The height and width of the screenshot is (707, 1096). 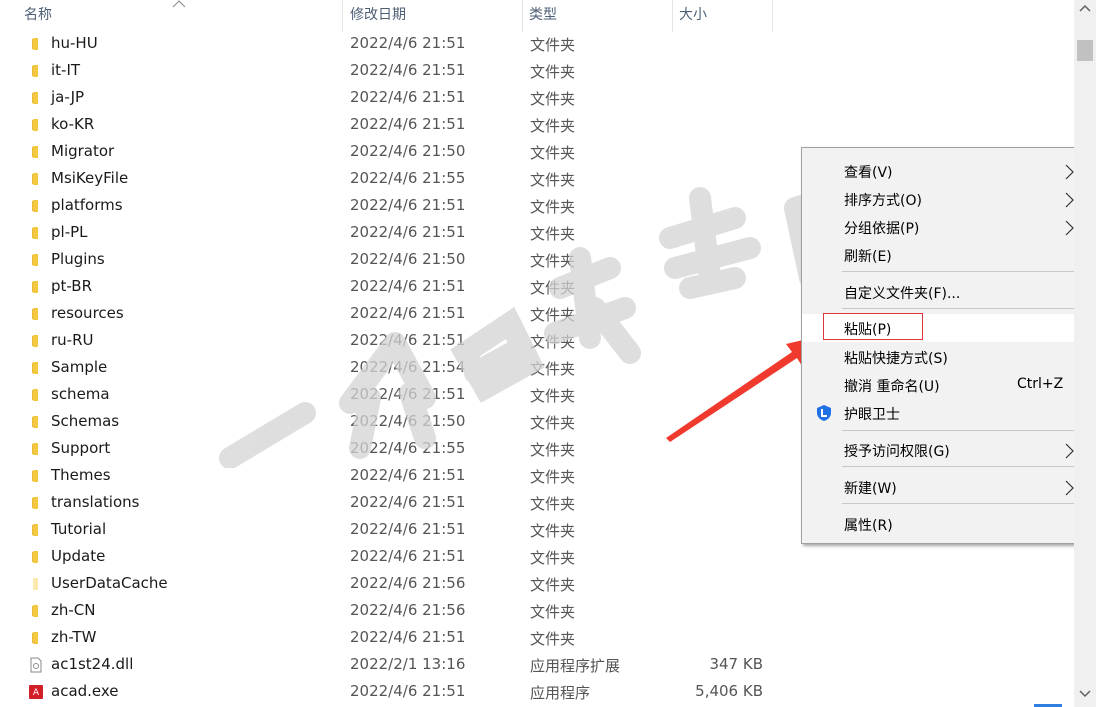 I want to click on file-type: 应用程序, so click(x=560, y=693).